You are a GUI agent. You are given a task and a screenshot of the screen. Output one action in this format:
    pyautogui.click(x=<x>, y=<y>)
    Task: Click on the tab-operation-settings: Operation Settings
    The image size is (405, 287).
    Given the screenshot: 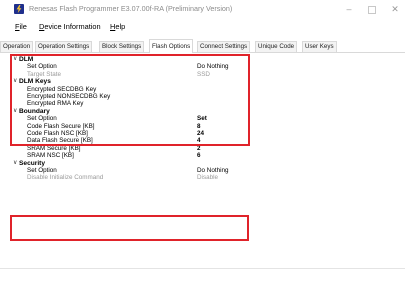 What is the action you would take?
    pyautogui.click(x=64, y=46)
    